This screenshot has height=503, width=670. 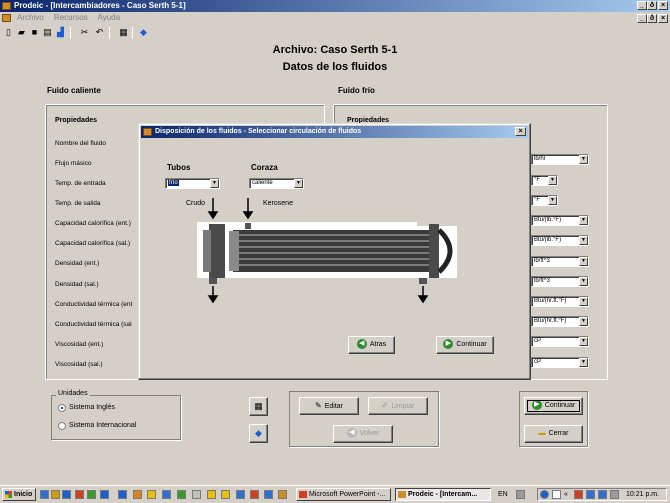 What do you see at coordinates (92, 407) in the screenshot?
I see `radio-label-ingles: Sistema Inglés` at bounding box center [92, 407].